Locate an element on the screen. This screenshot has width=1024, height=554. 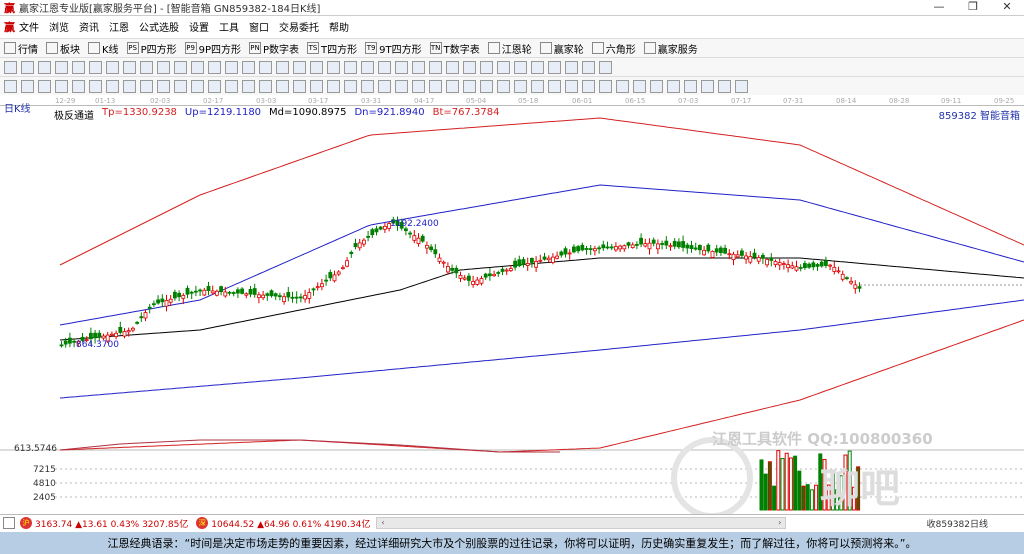
sz-badge-icon: 深 is located at coordinates (202, 523).